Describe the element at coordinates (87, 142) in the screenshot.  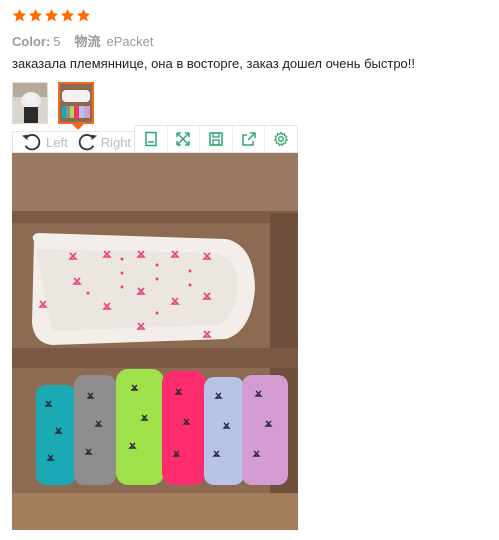
I see `rotate-right-icon` at that location.